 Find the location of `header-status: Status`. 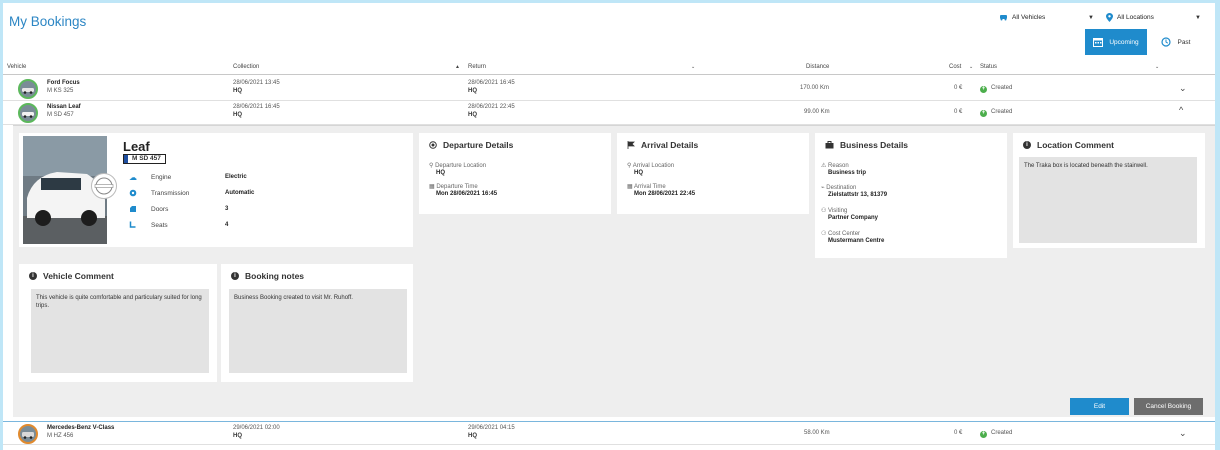

header-status: Status is located at coordinates (988, 67).